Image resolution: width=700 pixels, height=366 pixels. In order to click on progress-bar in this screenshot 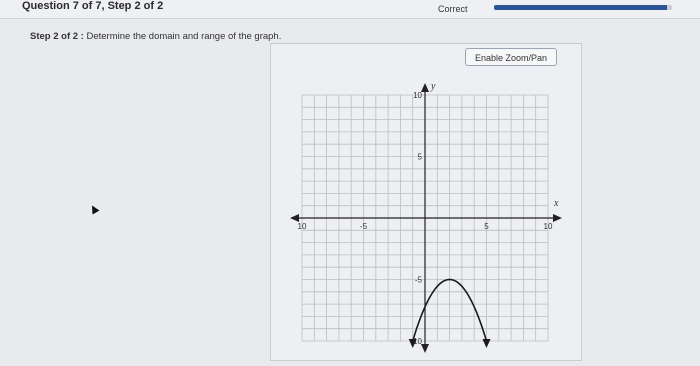, I will do `click(583, 7)`.